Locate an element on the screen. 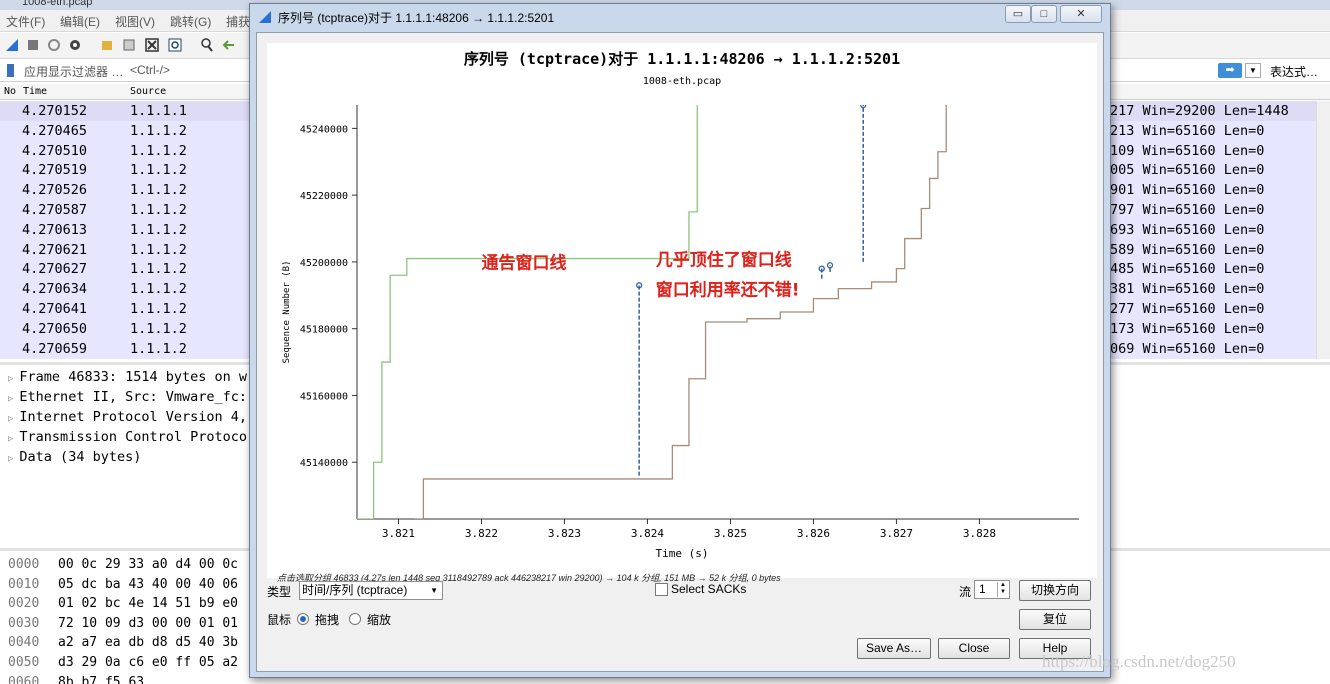 The height and width of the screenshot is (684, 1330). y-tick-label: 45240000 is located at coordinates (324, 129).